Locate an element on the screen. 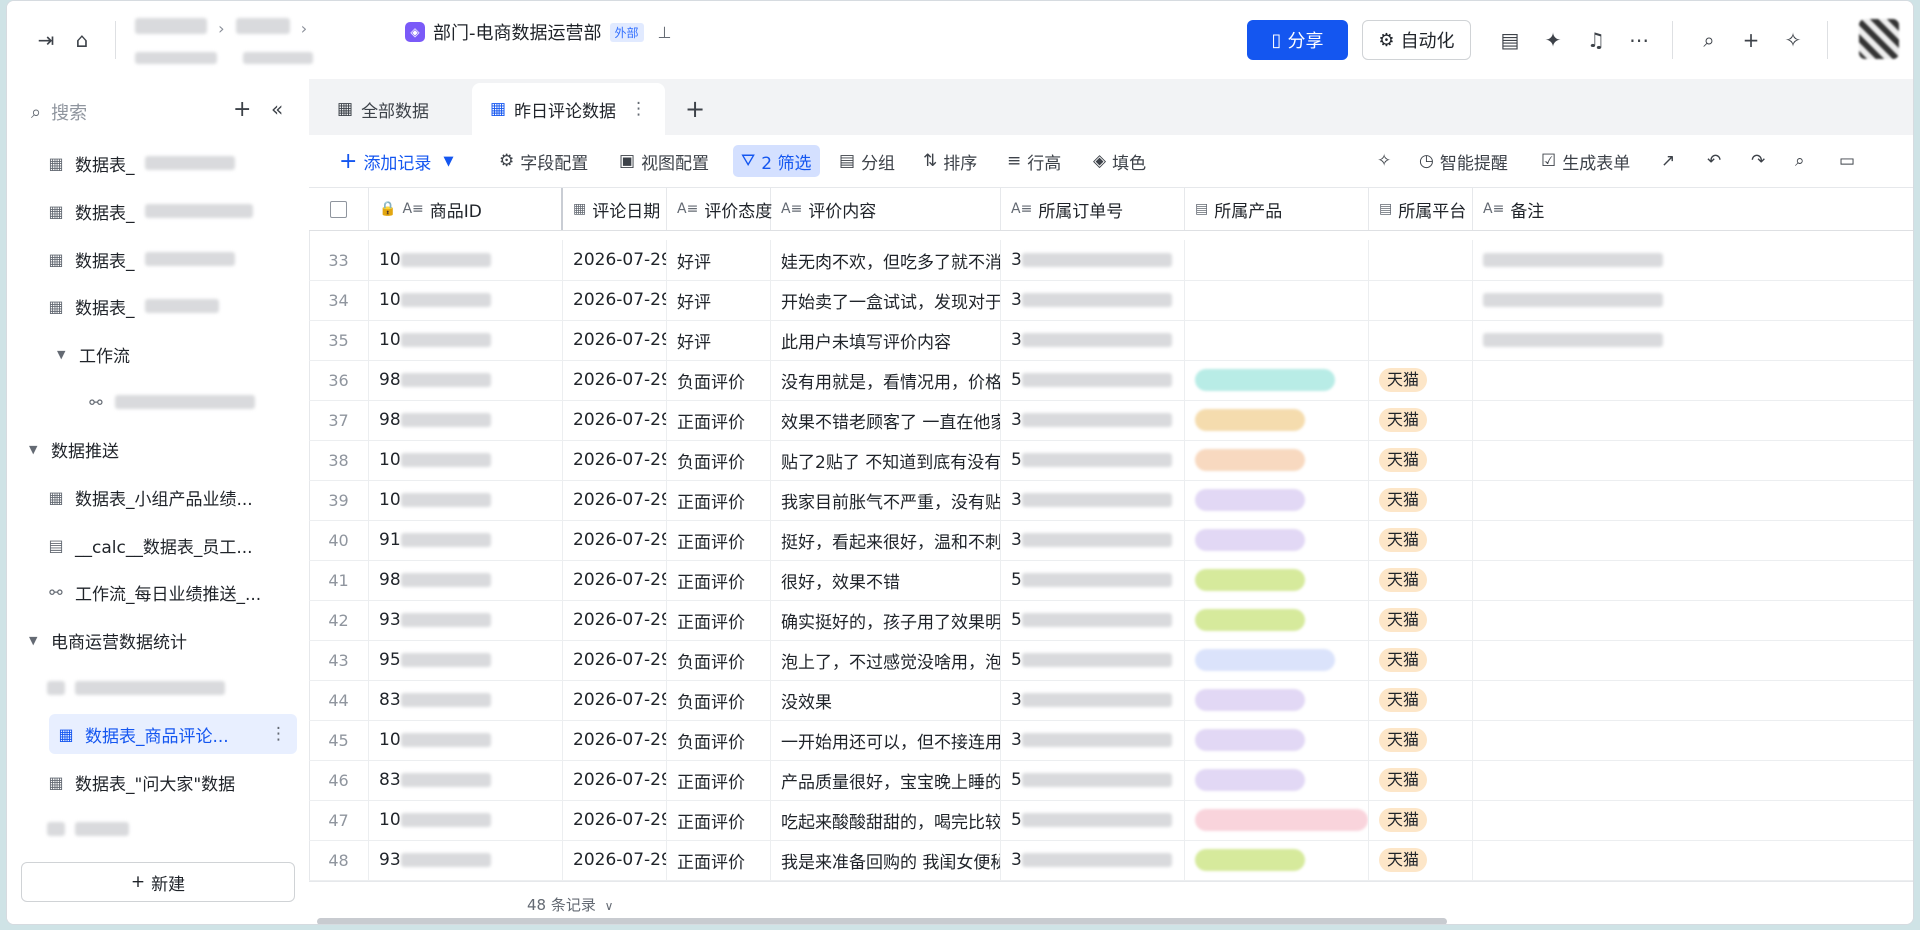 This screenshot has height=930, width=1920. cell-id: 98 is located at coordinates (466, 580).